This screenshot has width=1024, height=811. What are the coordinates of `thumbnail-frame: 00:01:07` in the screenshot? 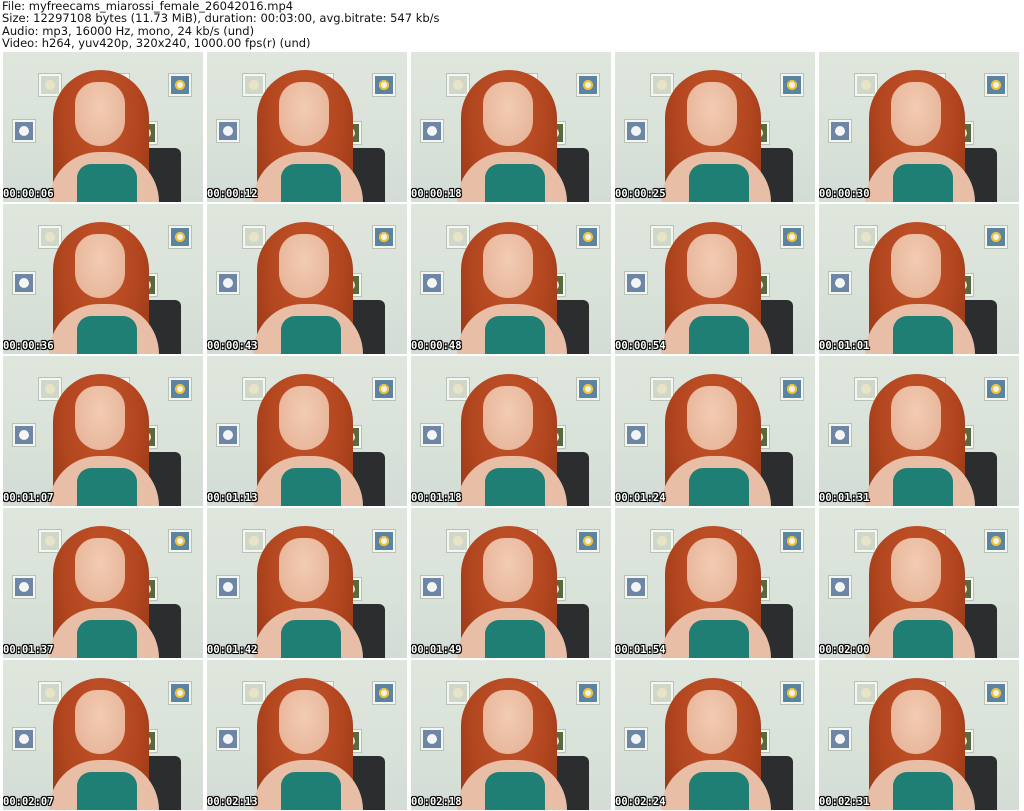 It's located at (103, 431).